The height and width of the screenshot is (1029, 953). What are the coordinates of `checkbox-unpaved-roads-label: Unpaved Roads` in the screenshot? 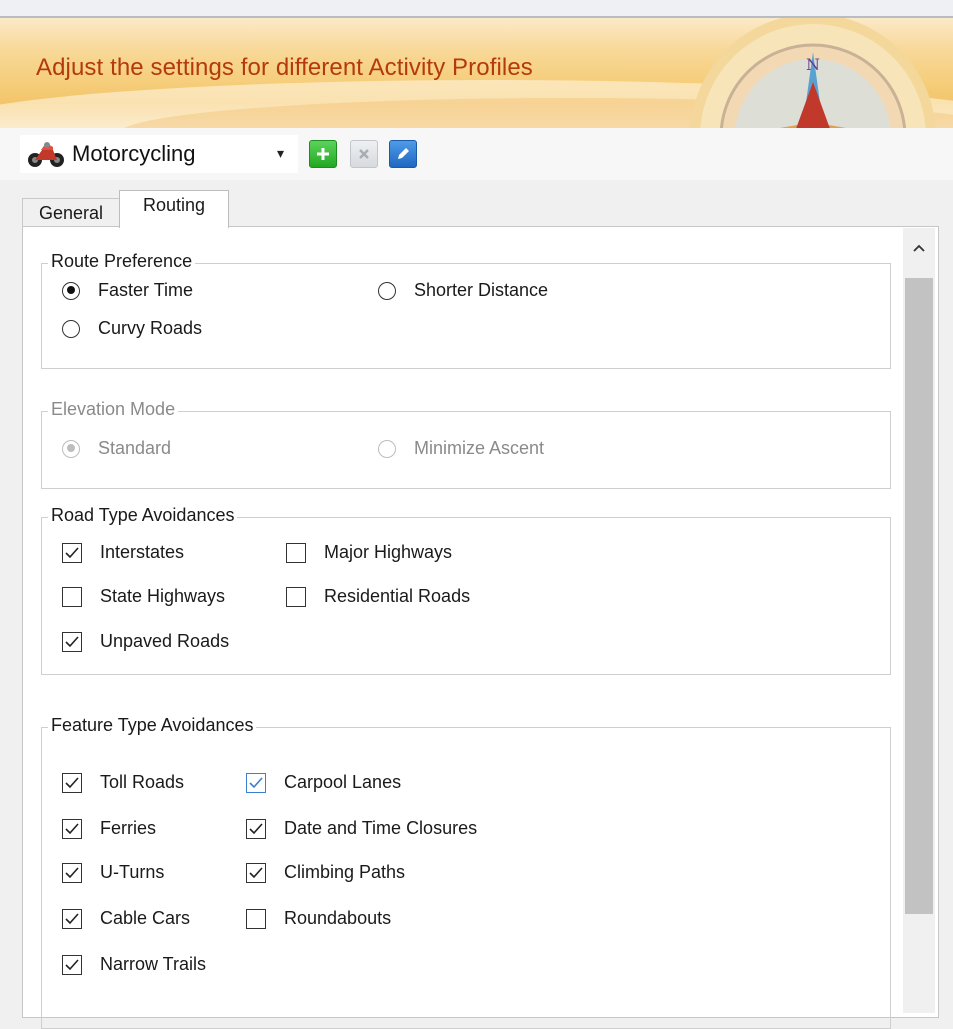 It's located at (165, 641).